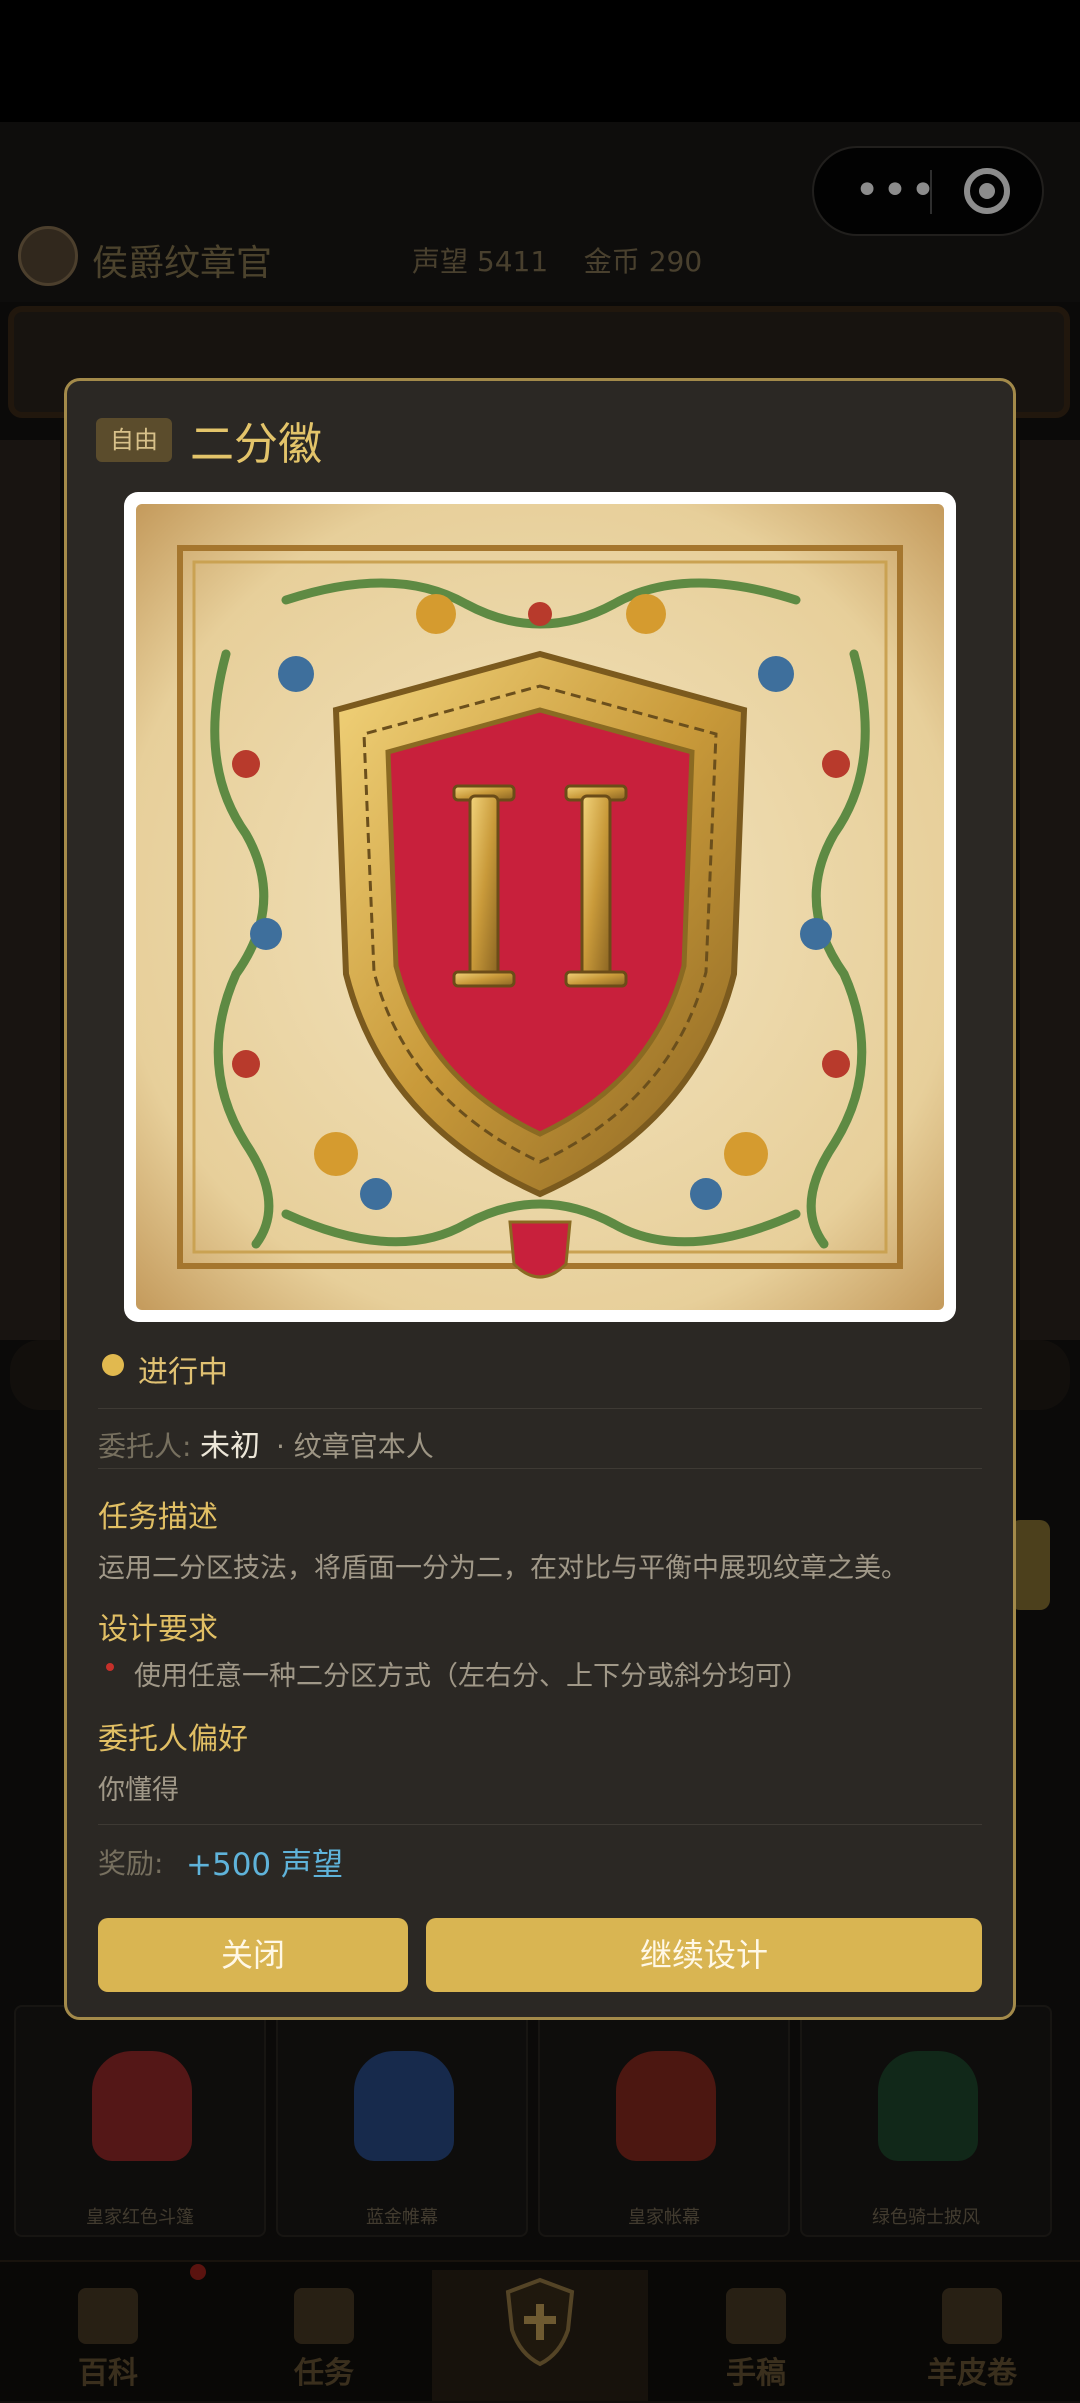 This screenshot has height=2403, width=1080. What do you see at coordinates (355, 1446) in the screenshot?
I see `client-role: · 纹章官本人` at bounding box center [355, 1446].